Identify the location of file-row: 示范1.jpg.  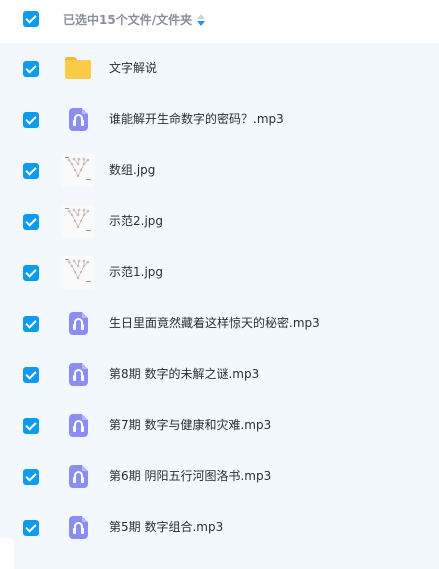
(219, 272).